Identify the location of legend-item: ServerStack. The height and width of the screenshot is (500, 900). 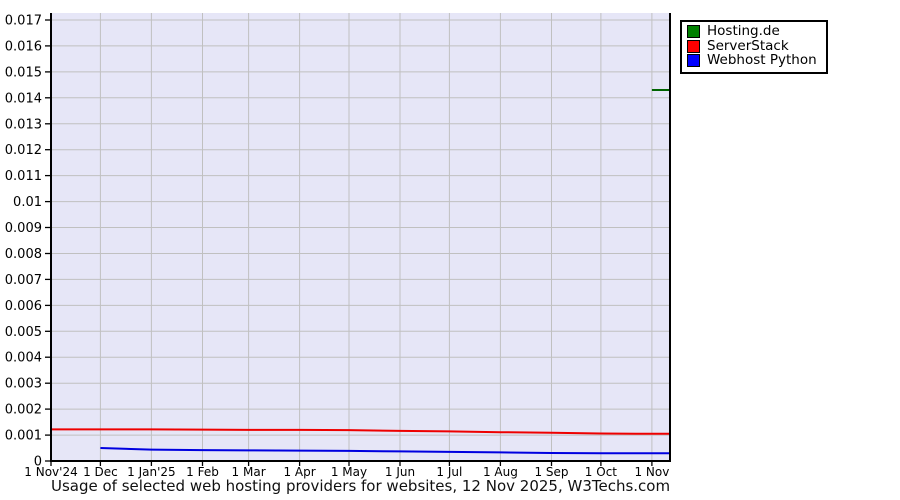
(752, 45).